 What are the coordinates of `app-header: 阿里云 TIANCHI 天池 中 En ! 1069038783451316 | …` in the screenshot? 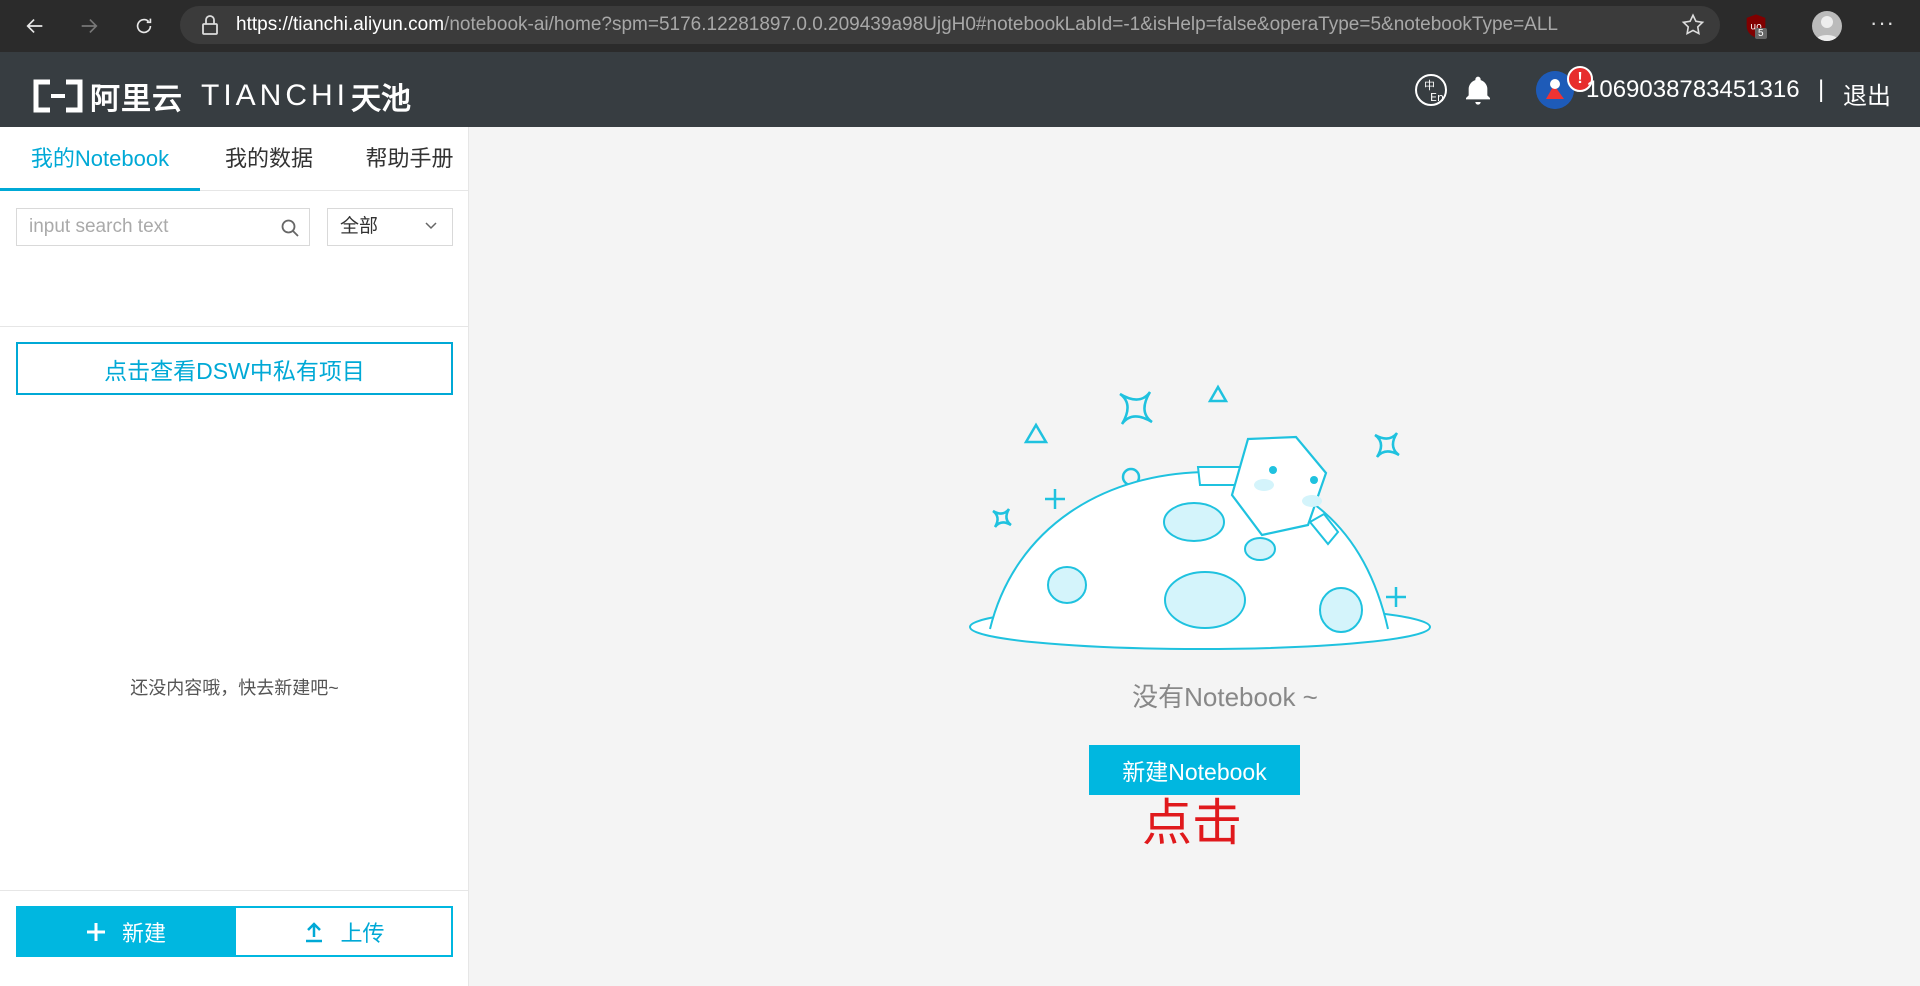 It's located at (960, 89).